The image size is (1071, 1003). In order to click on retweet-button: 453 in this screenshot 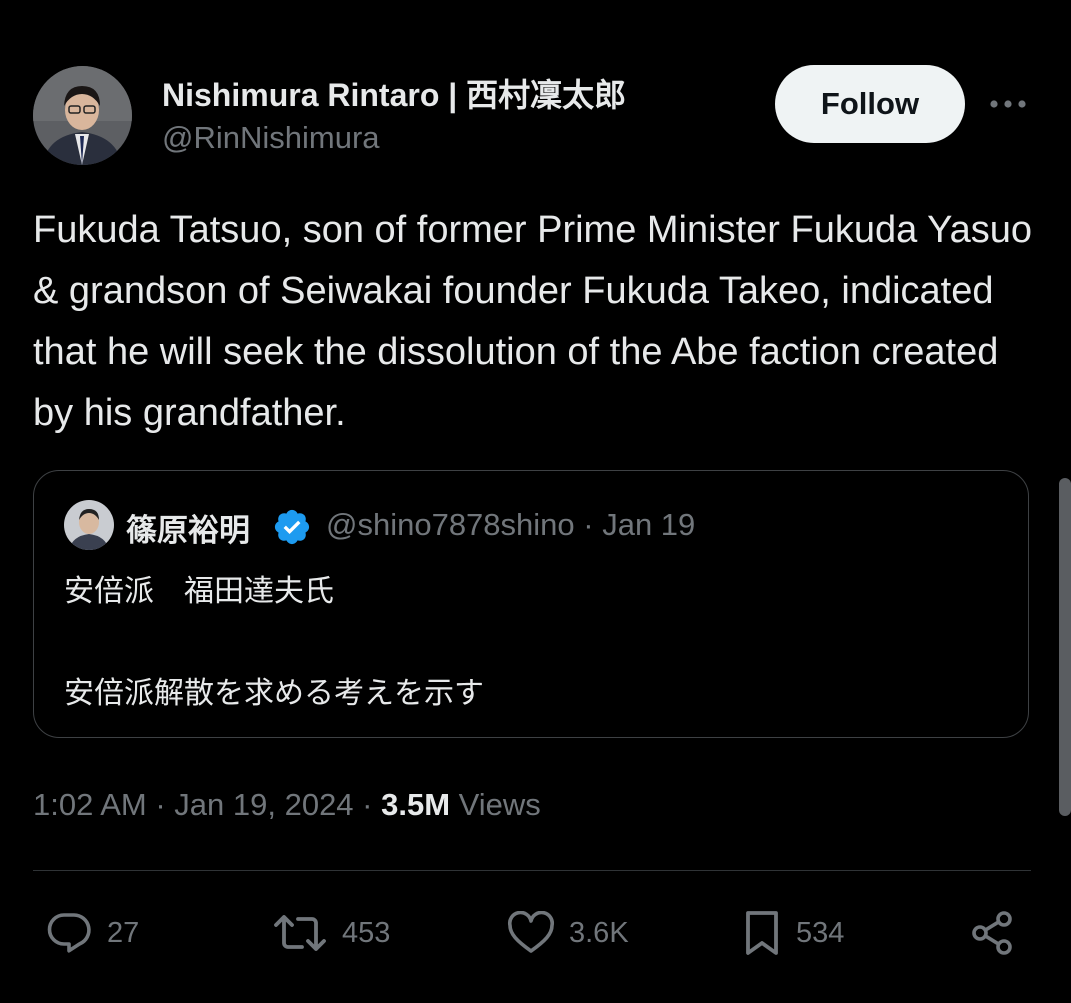, I will do `click(331, 933)`.